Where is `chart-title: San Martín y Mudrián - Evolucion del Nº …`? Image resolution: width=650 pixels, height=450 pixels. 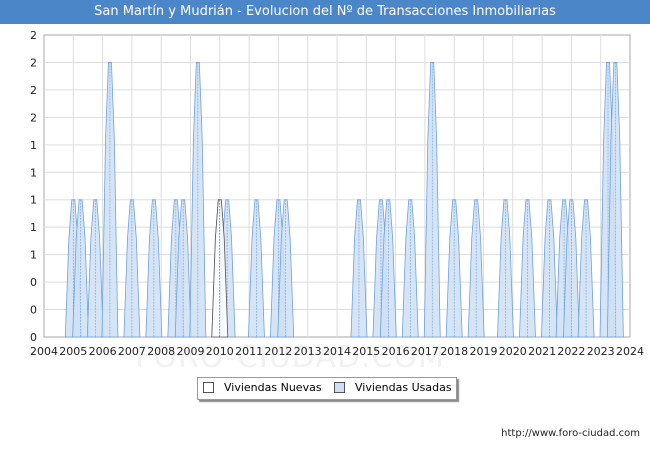 chart-title: San Martín y Mudrián - Evolucion del Nº … is located at coordinates (325, 12).